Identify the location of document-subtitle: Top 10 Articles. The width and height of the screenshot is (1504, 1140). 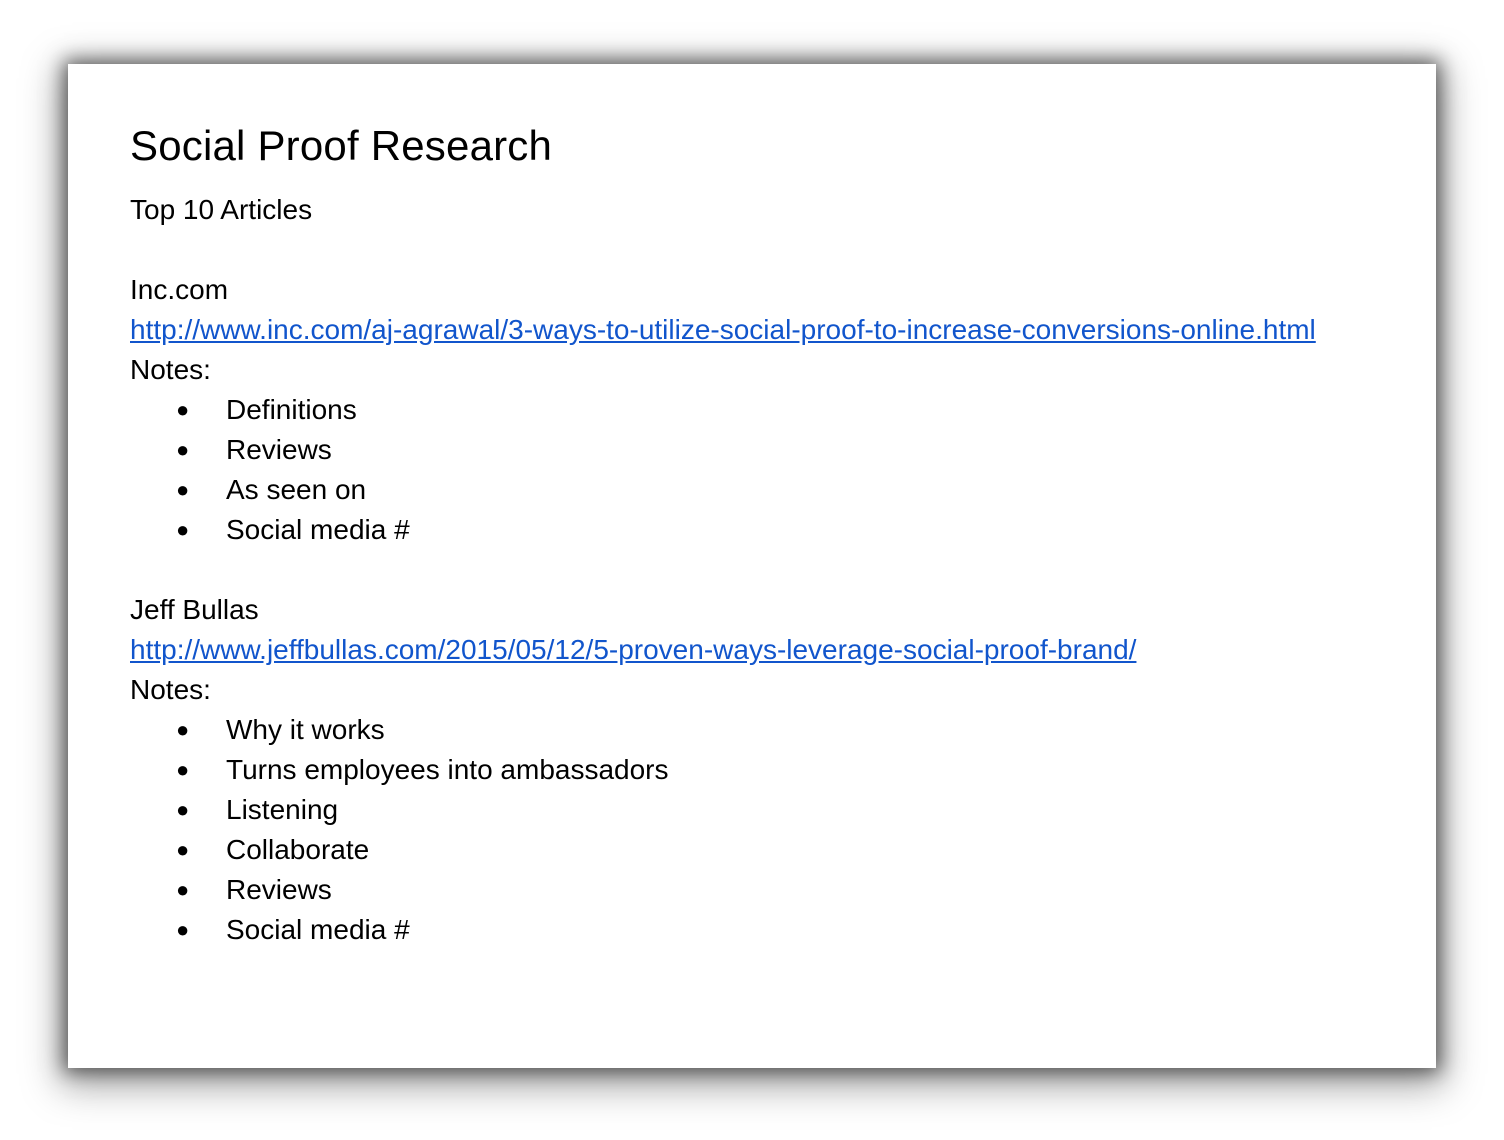
(221, 209).